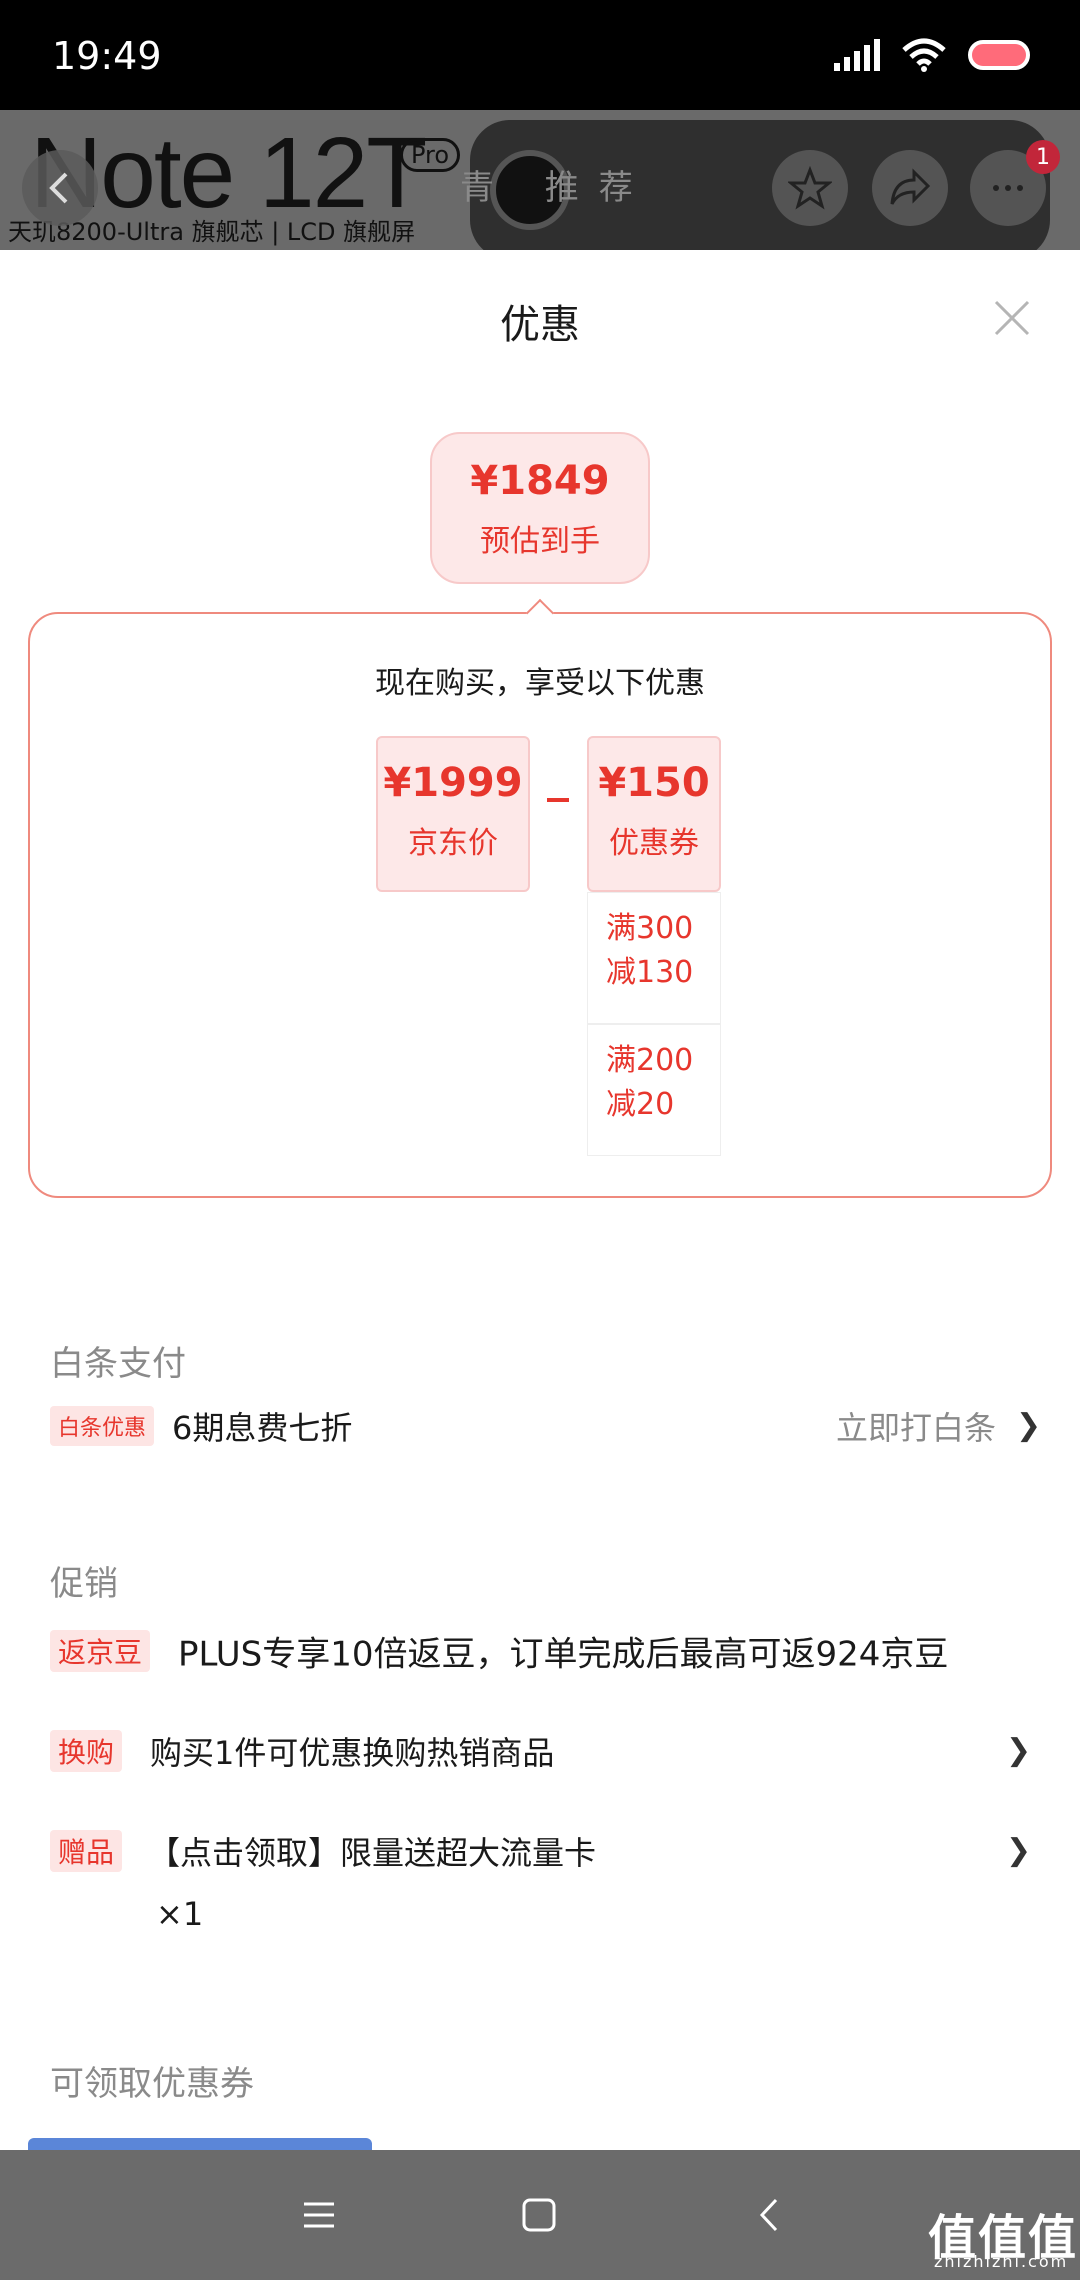 This screenshot has width=1080, height=2280. What do you see at coordinates (84, 1584) in the screenshot?
I see `promotion-heading: 促销` at bounding box center [84, 1584].